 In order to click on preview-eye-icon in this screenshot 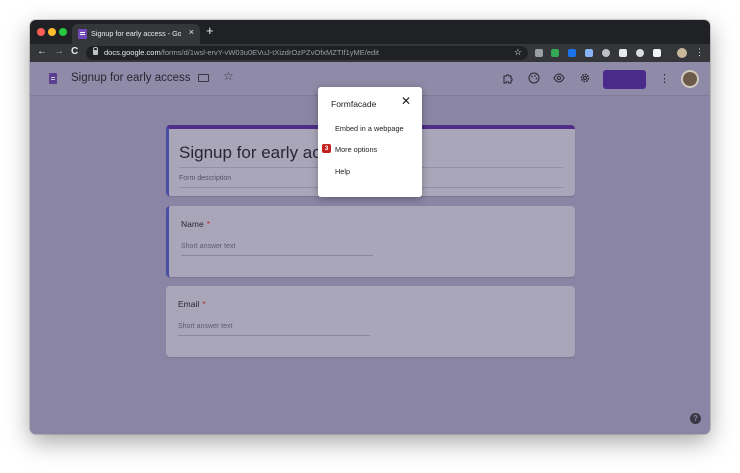, I will do `click(559, 78)`.